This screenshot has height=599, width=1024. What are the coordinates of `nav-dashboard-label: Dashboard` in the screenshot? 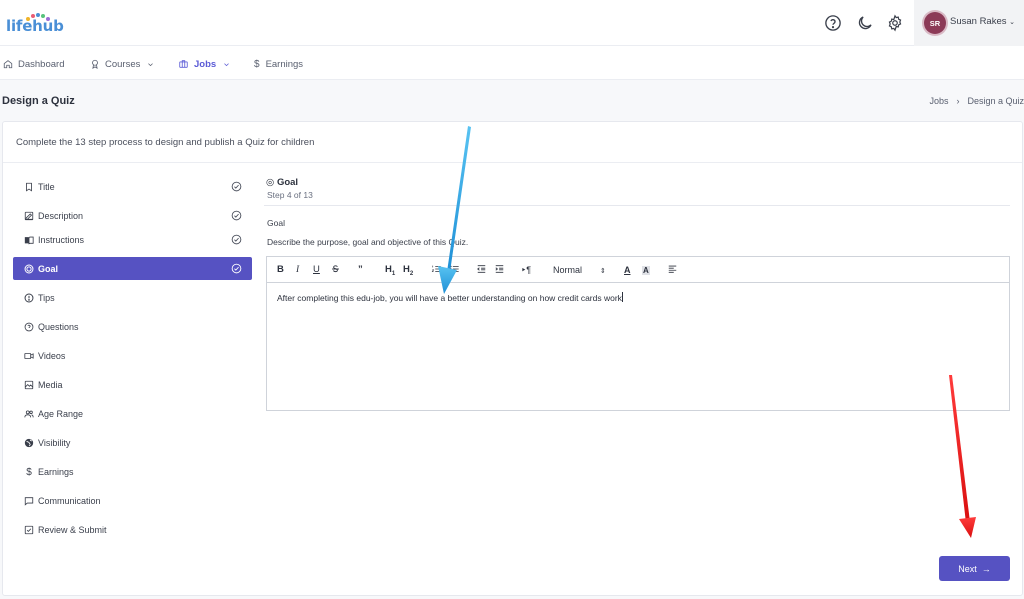 It's located at (41, 64).